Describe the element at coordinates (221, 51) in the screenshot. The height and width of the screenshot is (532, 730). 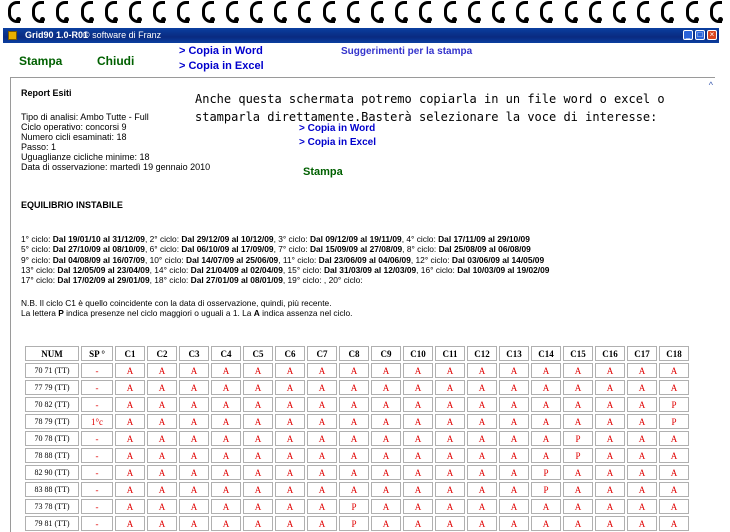
I see `copia-word-link: > Copia in Word` at that location.